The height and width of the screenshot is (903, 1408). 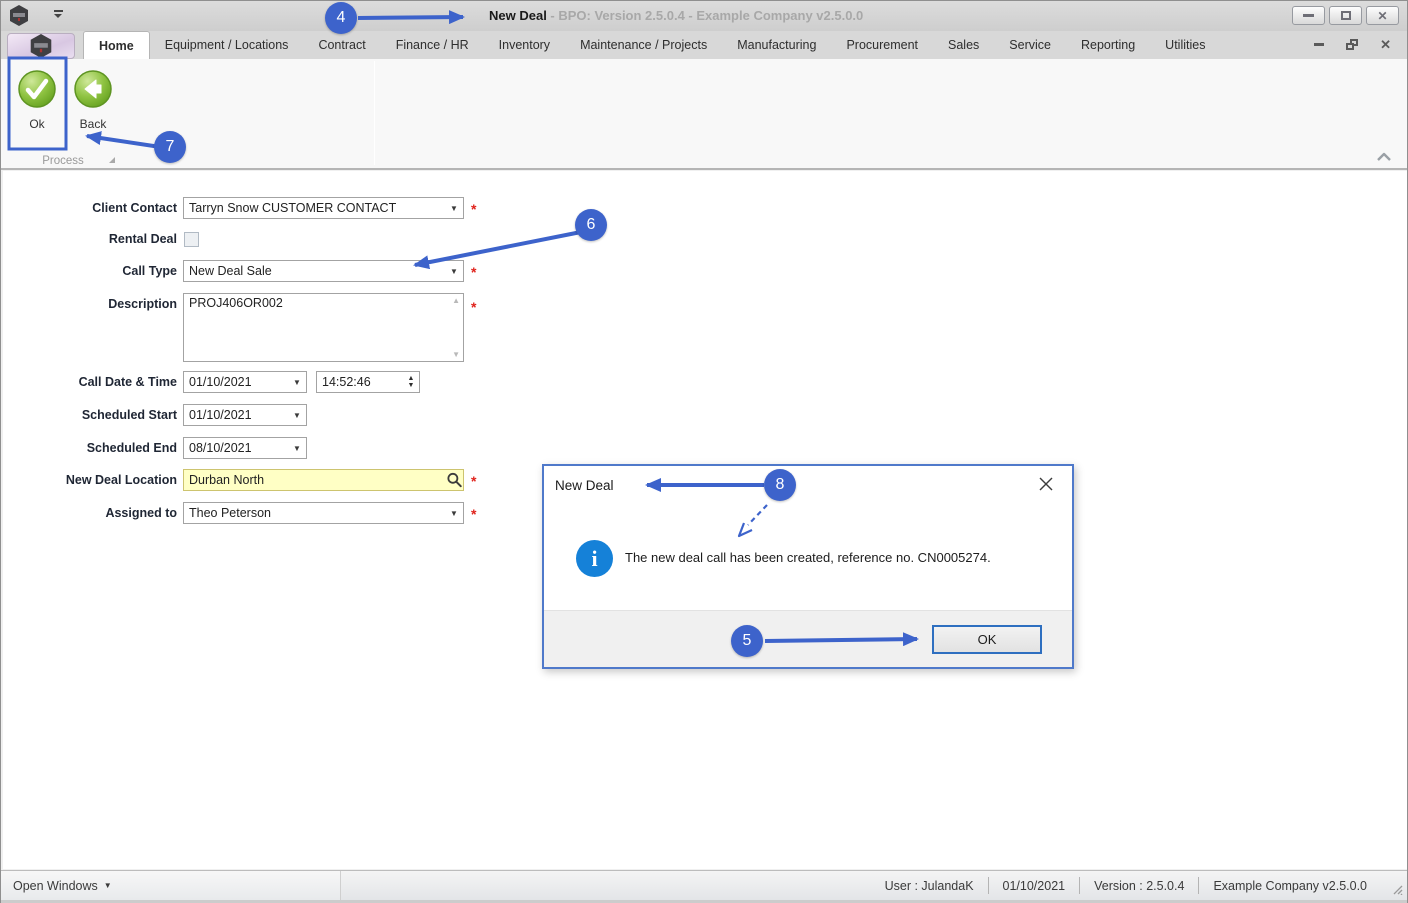 What do you see at coordinates (1308, 15) in the screenshot?
I see `minimize-button` at bounding box center [1308, 15].